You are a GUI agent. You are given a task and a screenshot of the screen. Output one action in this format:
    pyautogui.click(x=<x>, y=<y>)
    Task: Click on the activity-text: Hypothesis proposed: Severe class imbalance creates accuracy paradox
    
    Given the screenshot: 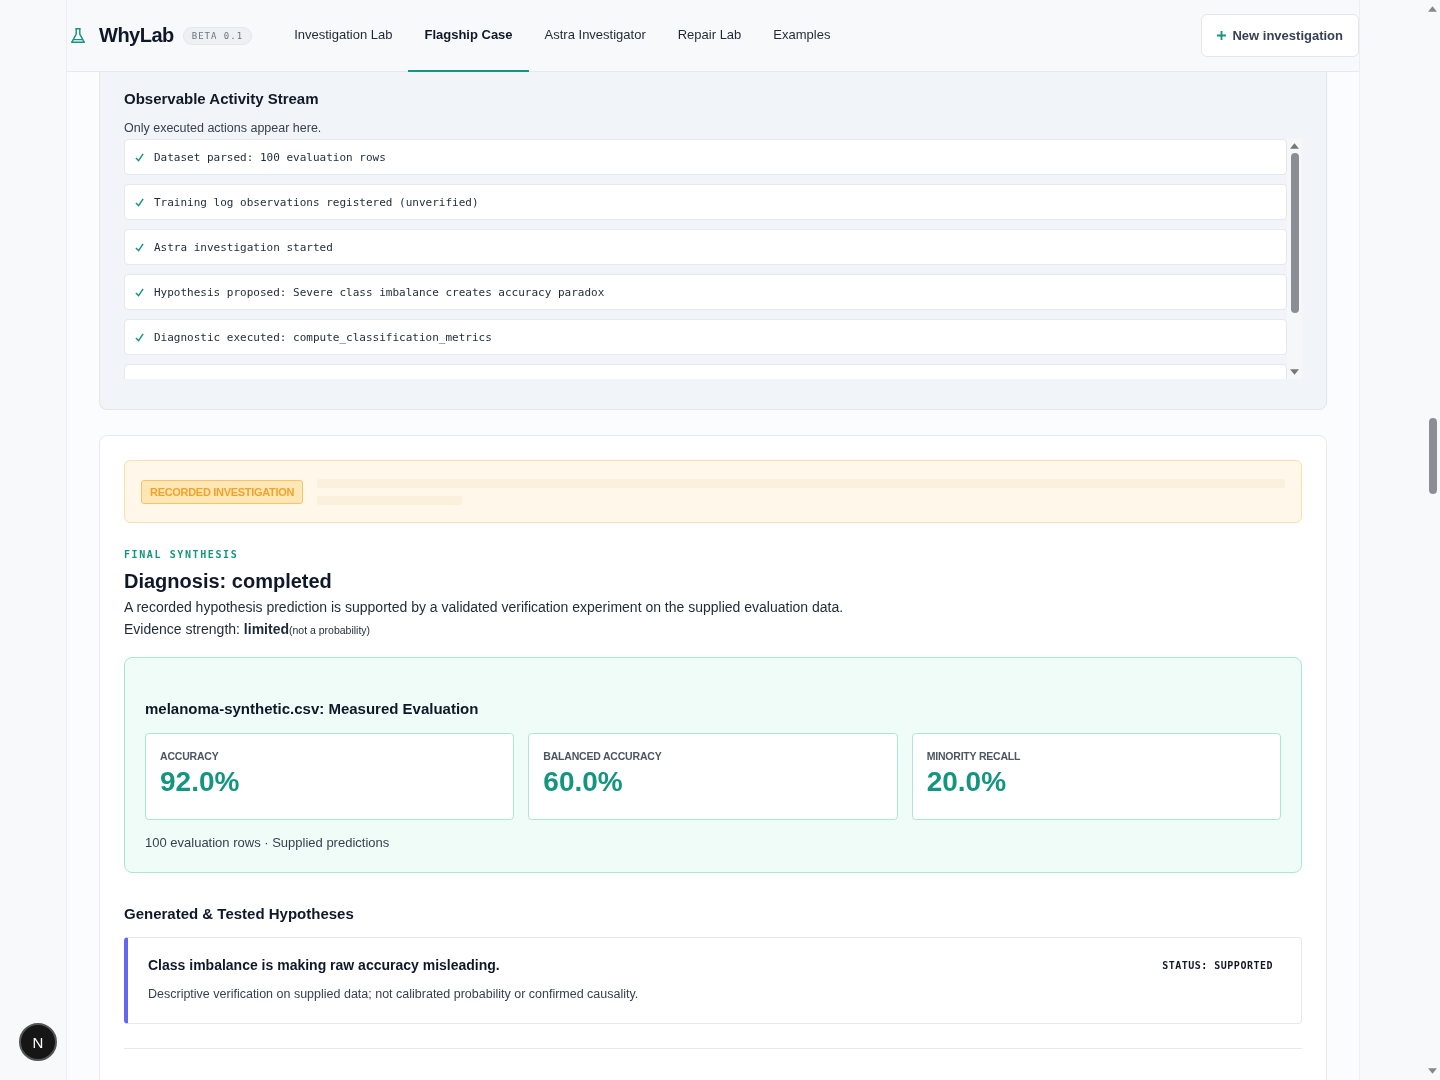 What is the action you would take?
    pyautogui.click(x=379, y=292)
    